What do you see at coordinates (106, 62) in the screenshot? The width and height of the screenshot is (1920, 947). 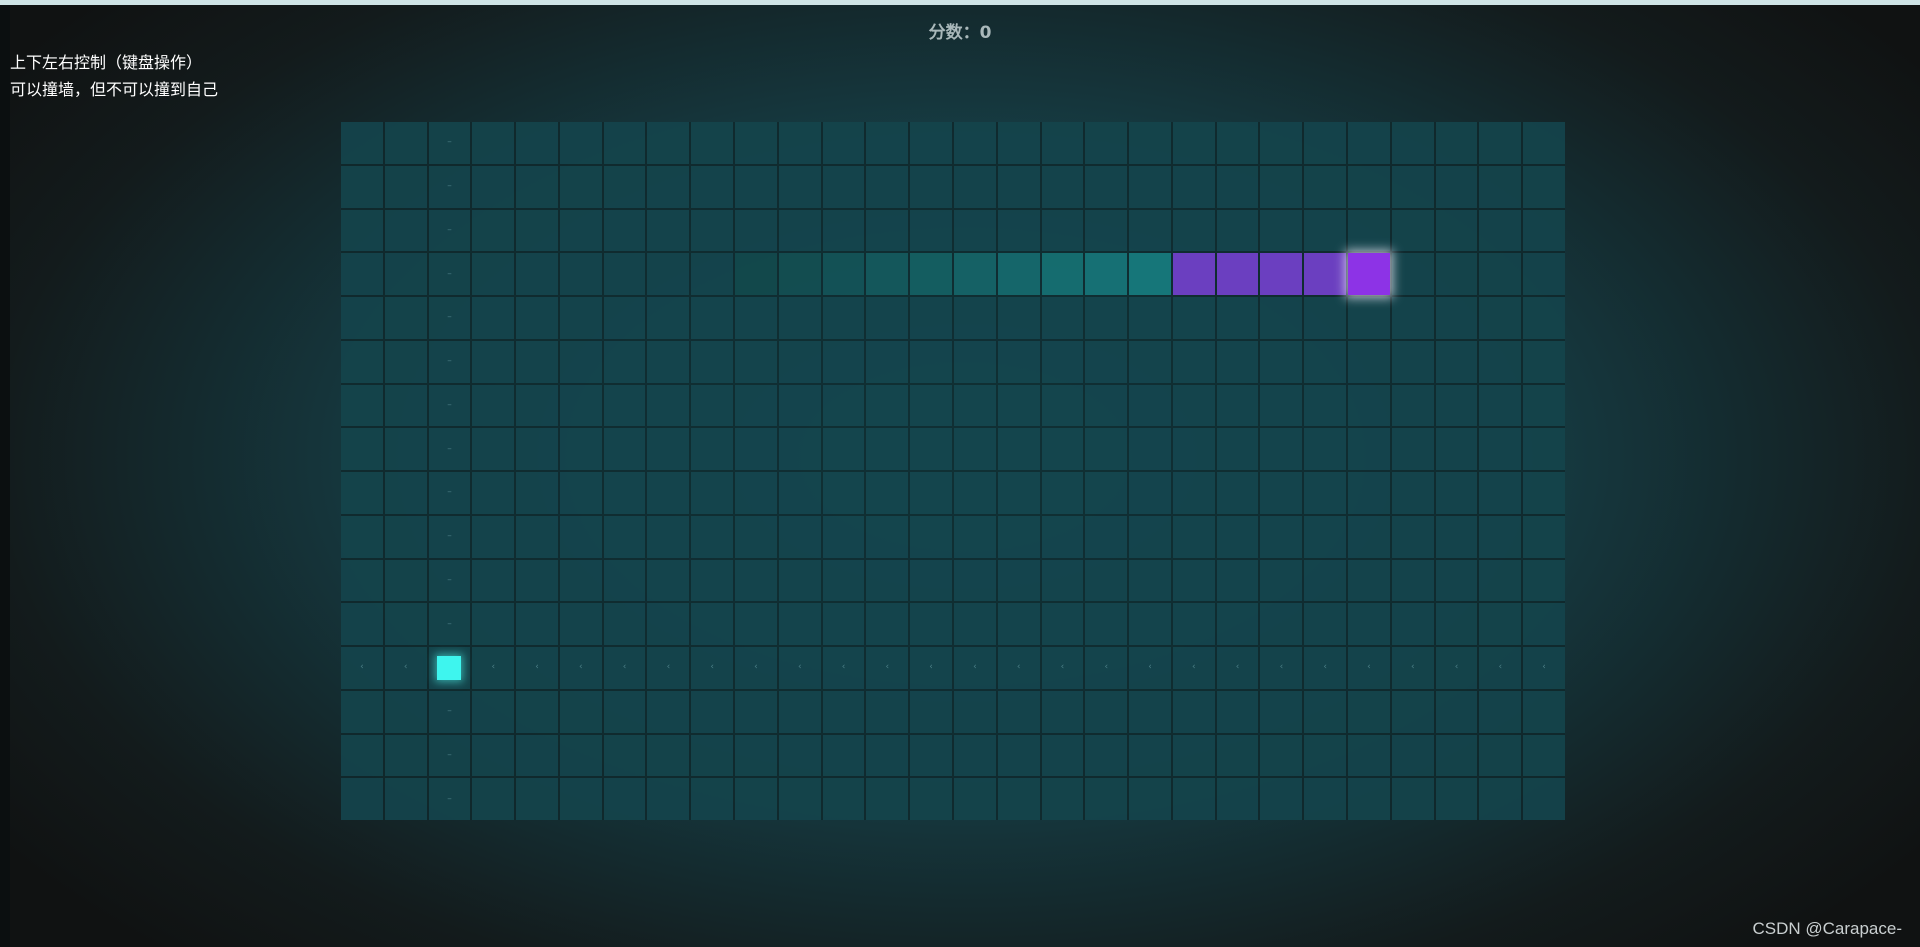 I see `instruction-controls: 上下左右控制（键盘操作）` at bounding box center [106, 62].